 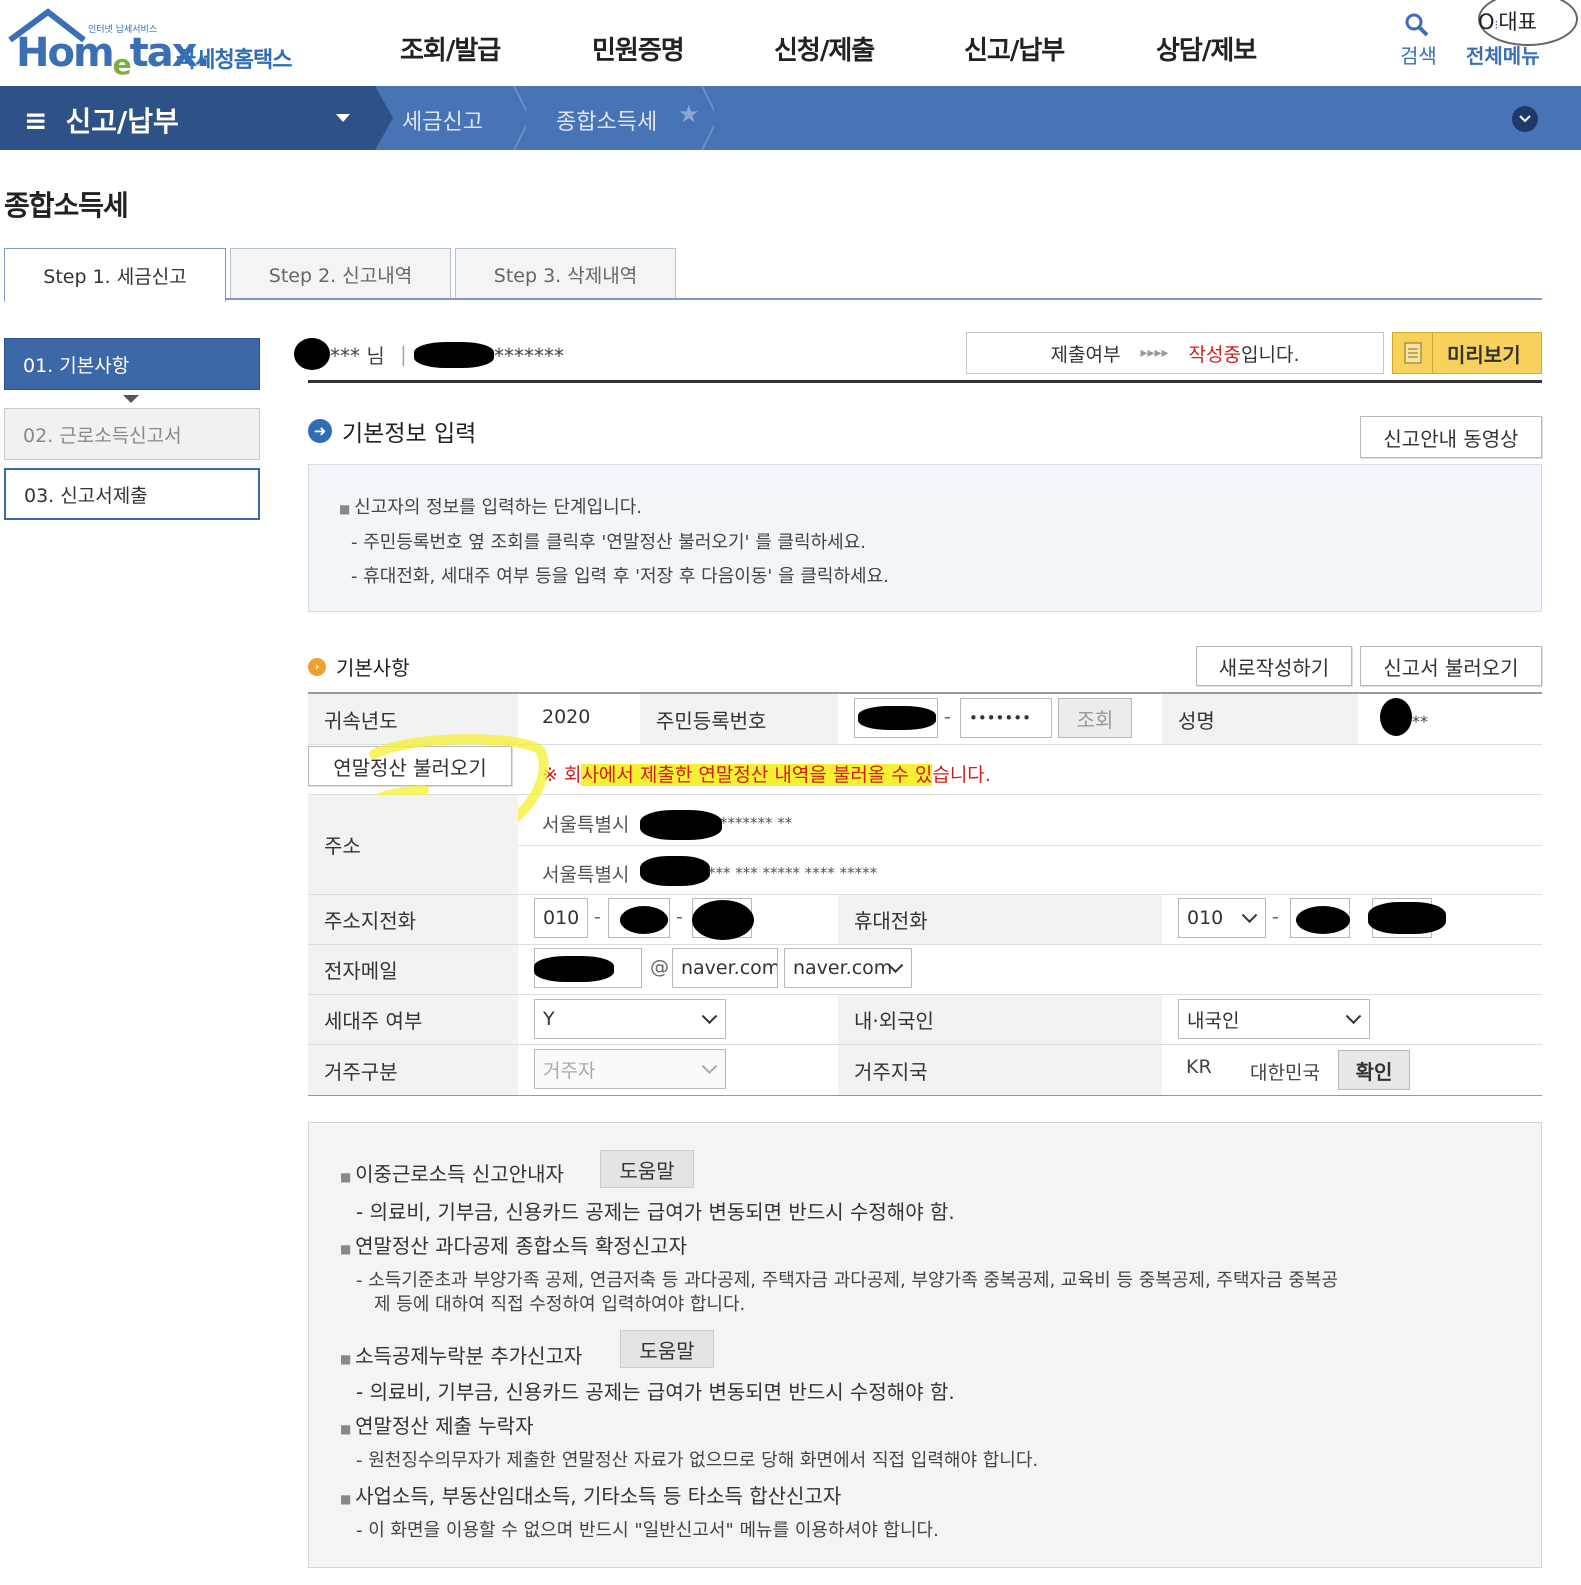 What do you see at coordinates (413, 969) in the screenshot?
I see `email-label: 전자메일` at bounding box center [413, 969].